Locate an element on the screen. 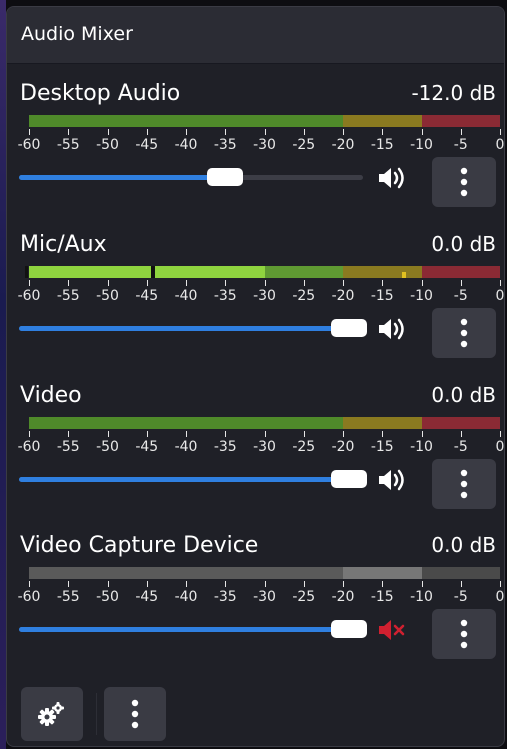  mute-toggle-muted is located at coordinates (391, 630).